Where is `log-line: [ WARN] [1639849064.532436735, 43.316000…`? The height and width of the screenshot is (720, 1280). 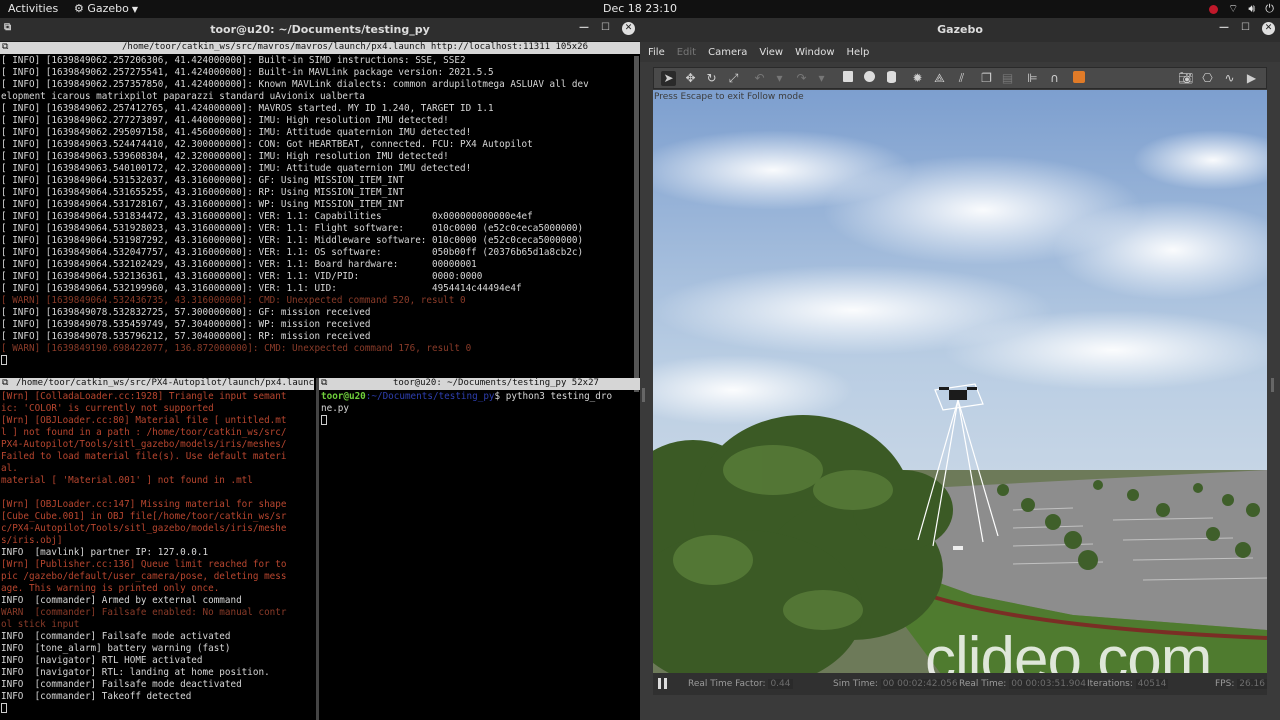 log-line: [ WARN] [1639849064.532436735, 43.316000… is located at coordinates (233, 300).